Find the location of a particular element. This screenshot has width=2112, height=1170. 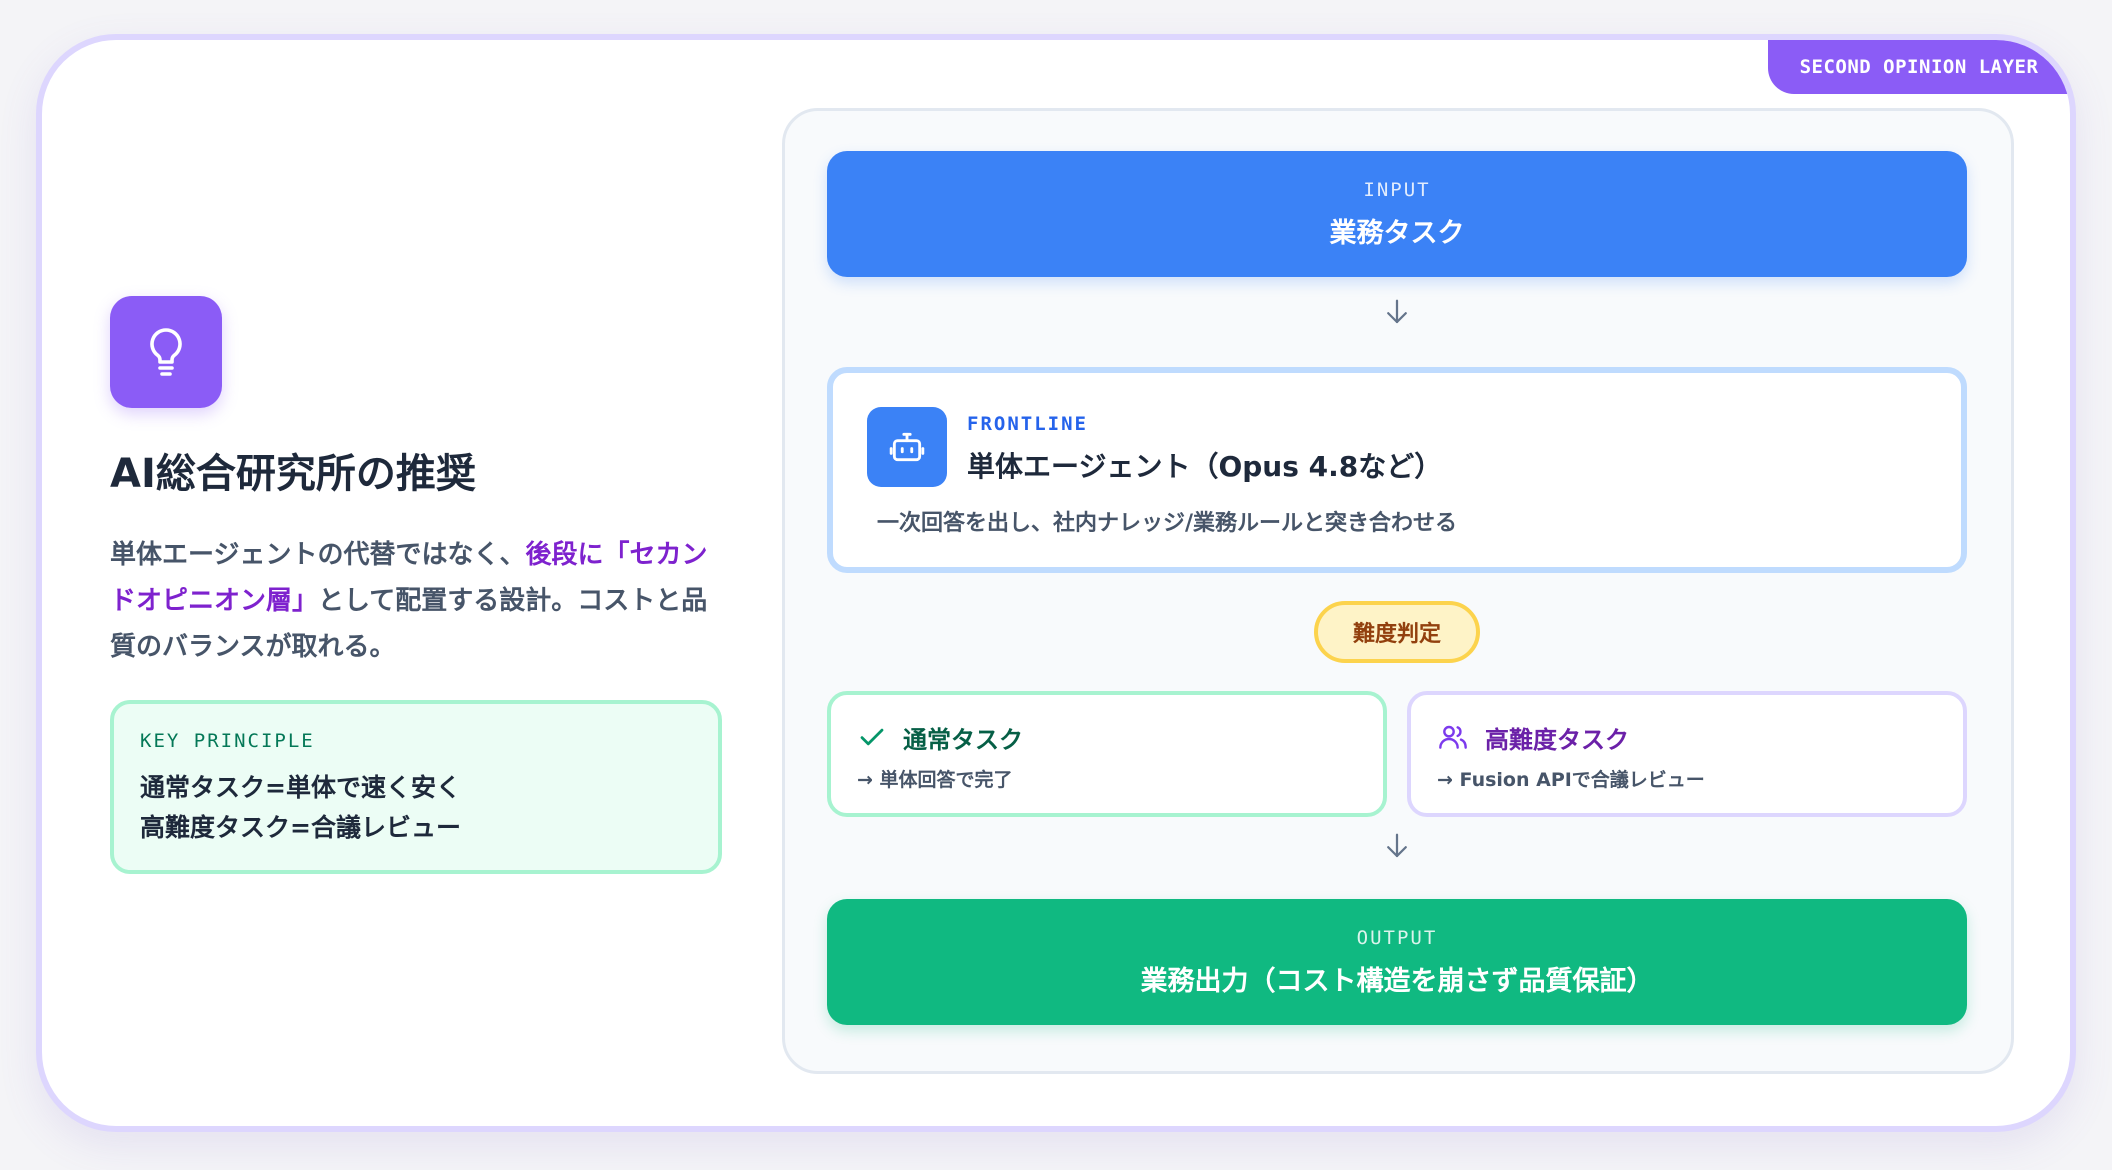

frontline-caption: FRONTLINE is located at coordinates (1027, 424).